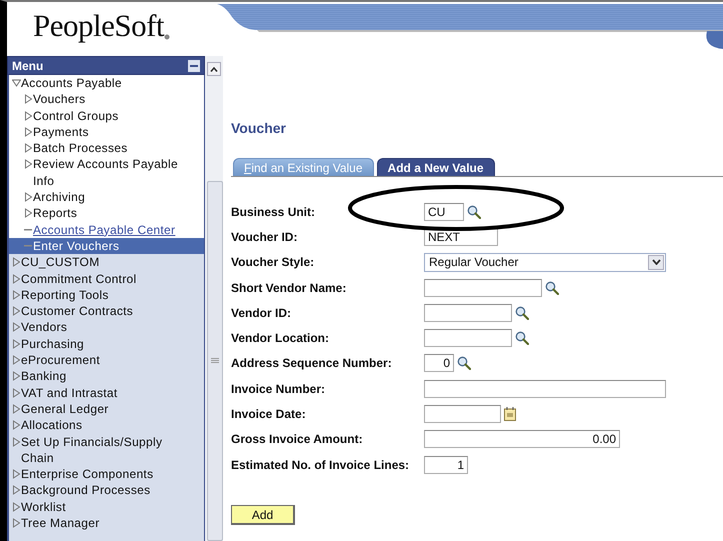 This screenshot has height=541, width=723. What do you see at coordinates (545, 262) in the screenshot?
I see `dropdown: Regular Voucher` at bounding box center [545, 262].